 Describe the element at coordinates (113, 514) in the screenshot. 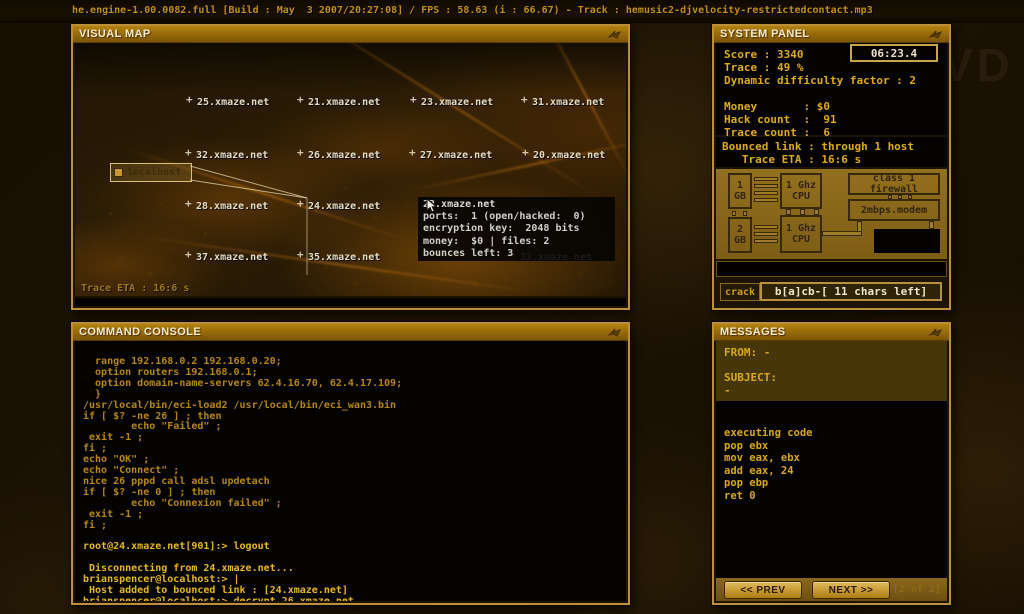

I see `console-line: exit -1 ;` at that location.